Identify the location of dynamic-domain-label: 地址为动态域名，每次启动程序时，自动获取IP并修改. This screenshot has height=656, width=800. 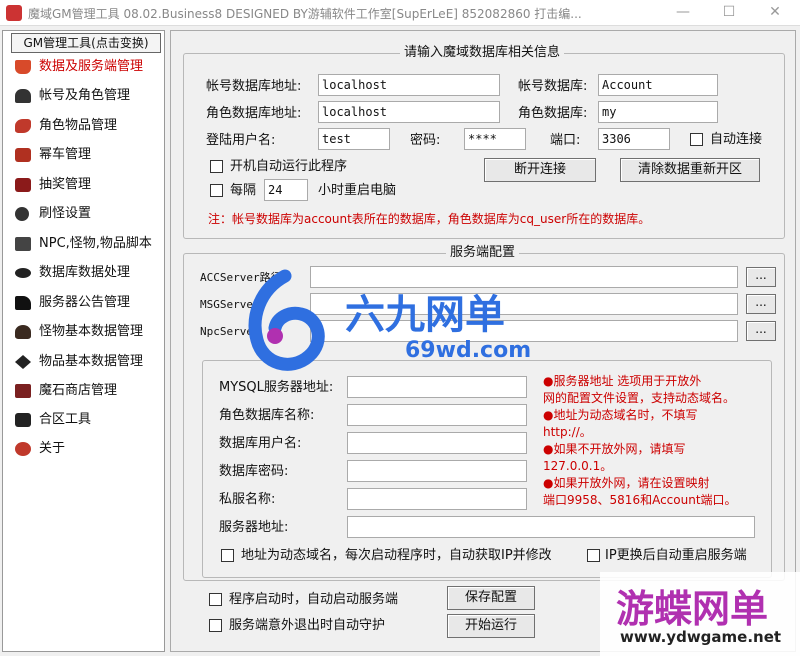
(396, 555).